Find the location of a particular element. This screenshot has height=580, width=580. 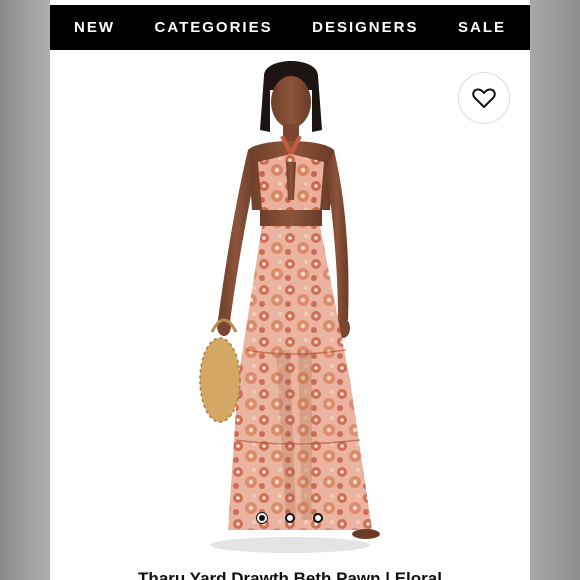

heart-outline-icon is located at coordinates (484, 98).